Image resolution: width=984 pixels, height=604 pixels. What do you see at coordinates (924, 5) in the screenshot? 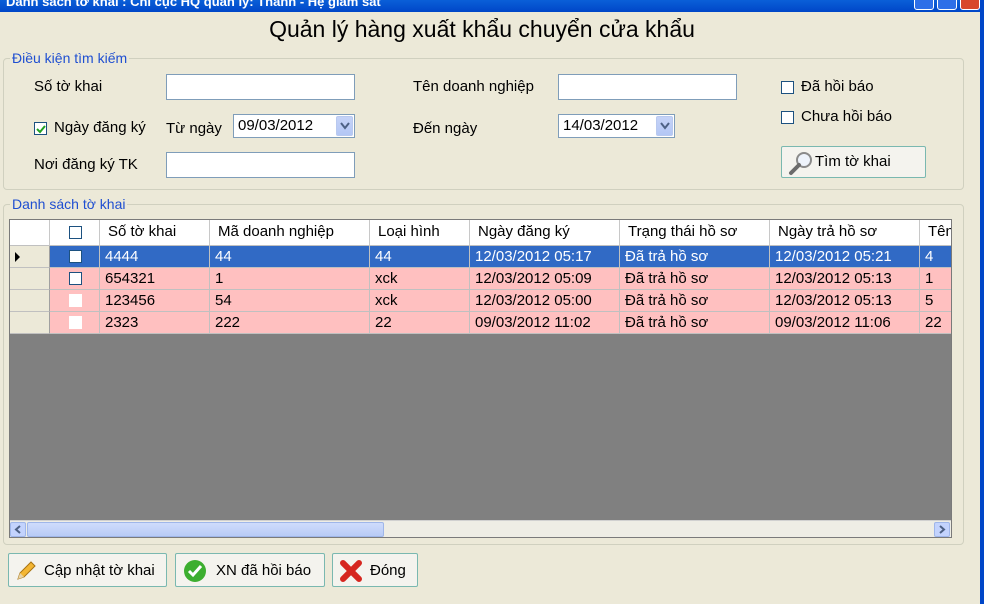
I see `minimize-button` at bounding box center [924, 5].